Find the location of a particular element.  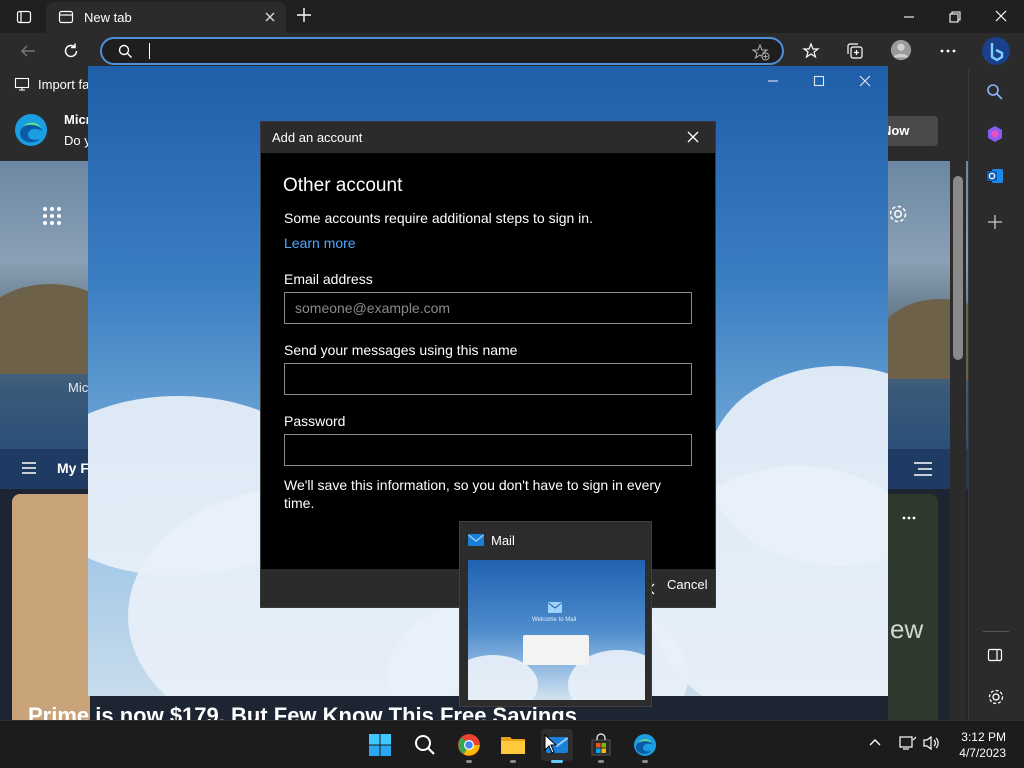

page-settings-icon is located at coordinates (898, 214).